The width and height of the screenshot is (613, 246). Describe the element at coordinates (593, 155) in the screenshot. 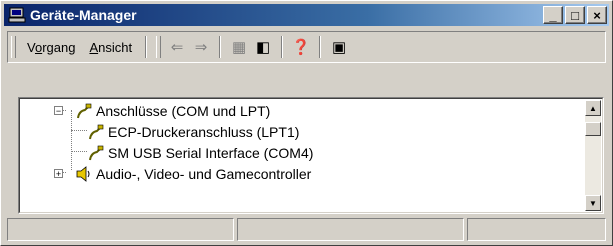

I see `vertical-scrollbar: ▲ ▼` at that location.